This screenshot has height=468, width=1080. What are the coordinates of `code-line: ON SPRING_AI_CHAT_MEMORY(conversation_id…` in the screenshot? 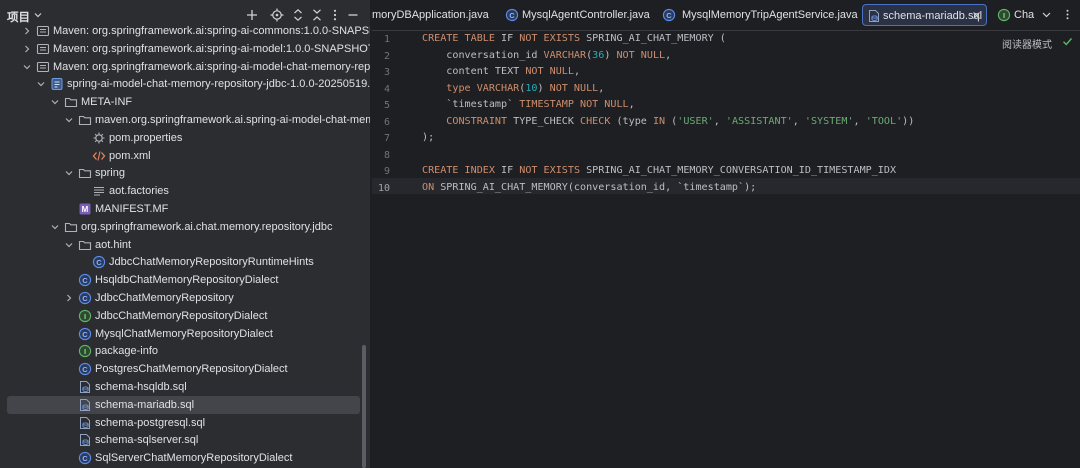 It's located at (589, 188).